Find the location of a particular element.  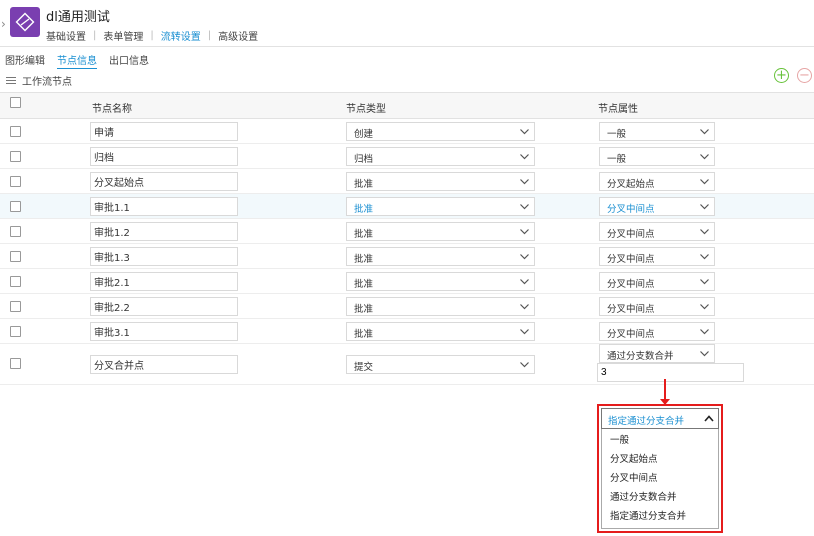

tab-exit-info: 出口信息 is located at coordinates (129, 60).